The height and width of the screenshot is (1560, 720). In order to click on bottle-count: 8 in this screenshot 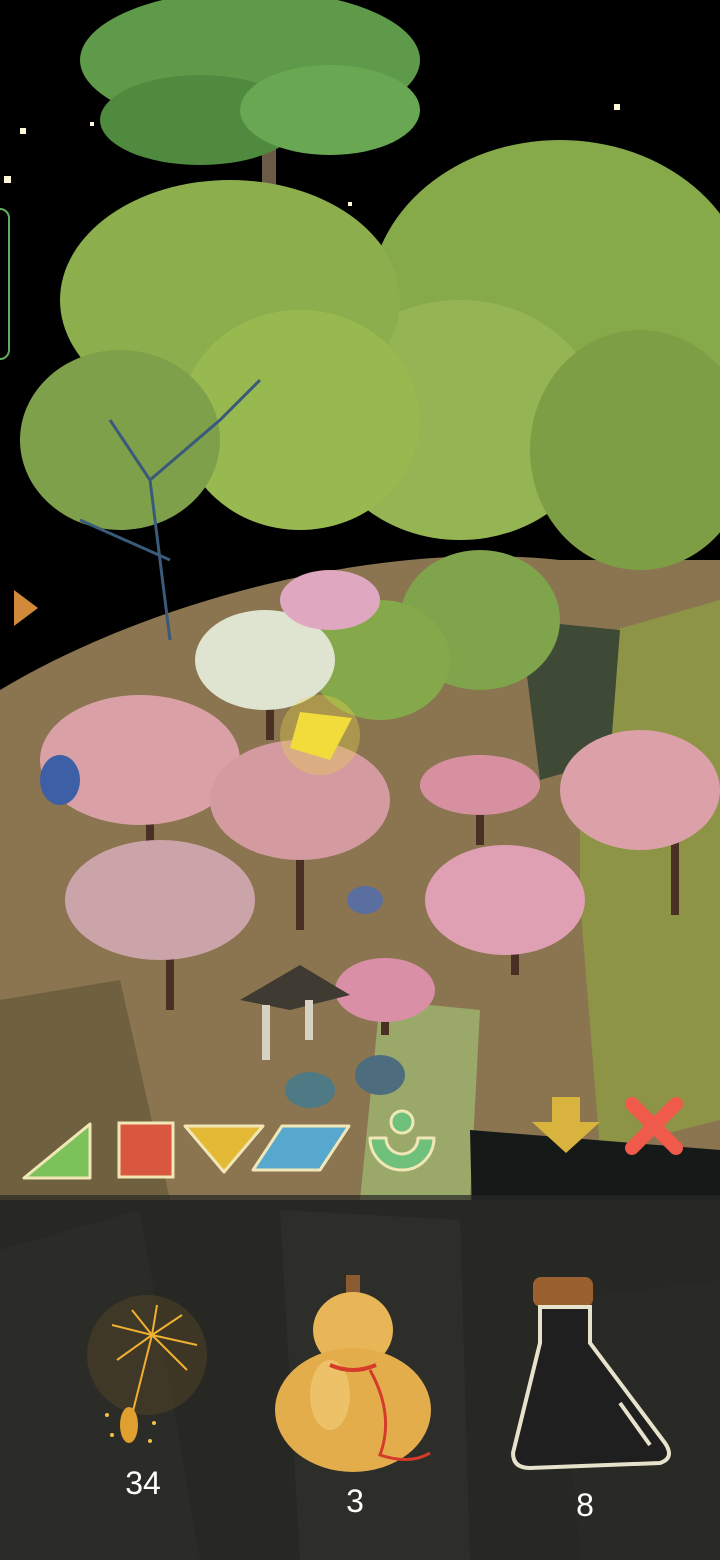, I will do `click(585, 1505)`.